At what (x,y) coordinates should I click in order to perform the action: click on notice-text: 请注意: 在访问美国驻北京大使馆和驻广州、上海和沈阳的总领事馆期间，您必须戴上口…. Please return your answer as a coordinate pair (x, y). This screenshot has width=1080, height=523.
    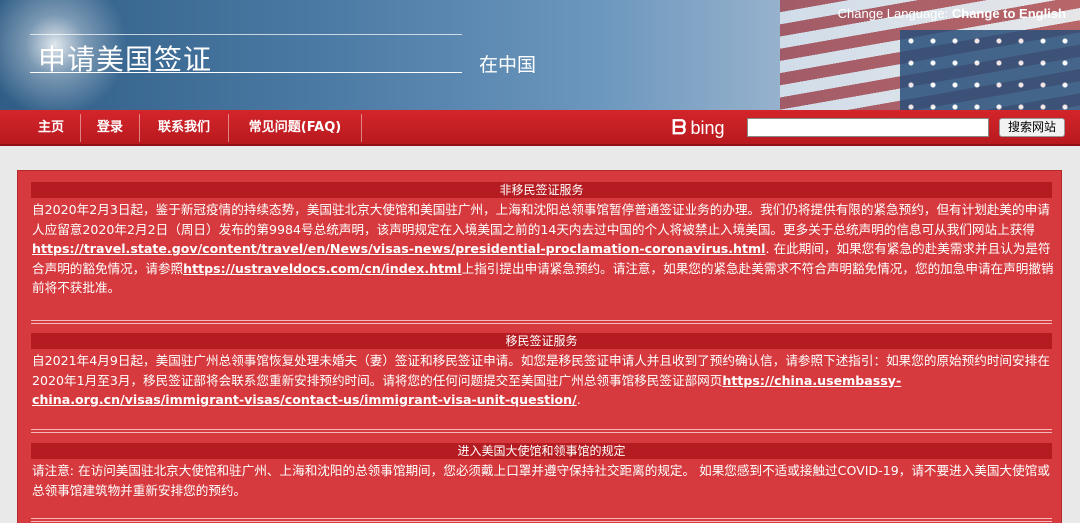
    Looking at the image, I should click on (541, 480).